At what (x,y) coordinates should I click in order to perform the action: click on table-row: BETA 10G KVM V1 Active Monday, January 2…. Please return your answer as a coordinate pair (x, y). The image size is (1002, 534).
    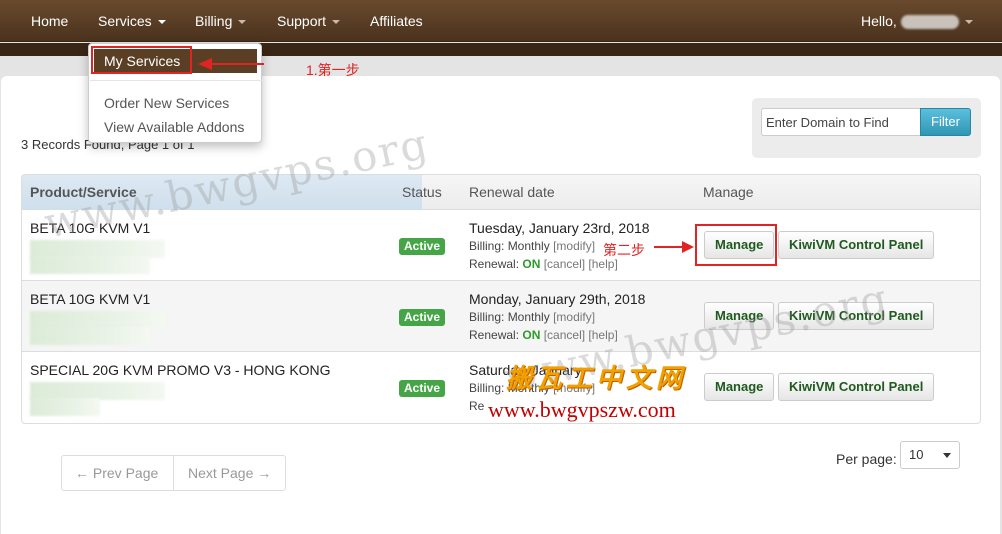
    Looking at the image, I should click on (501, 316).